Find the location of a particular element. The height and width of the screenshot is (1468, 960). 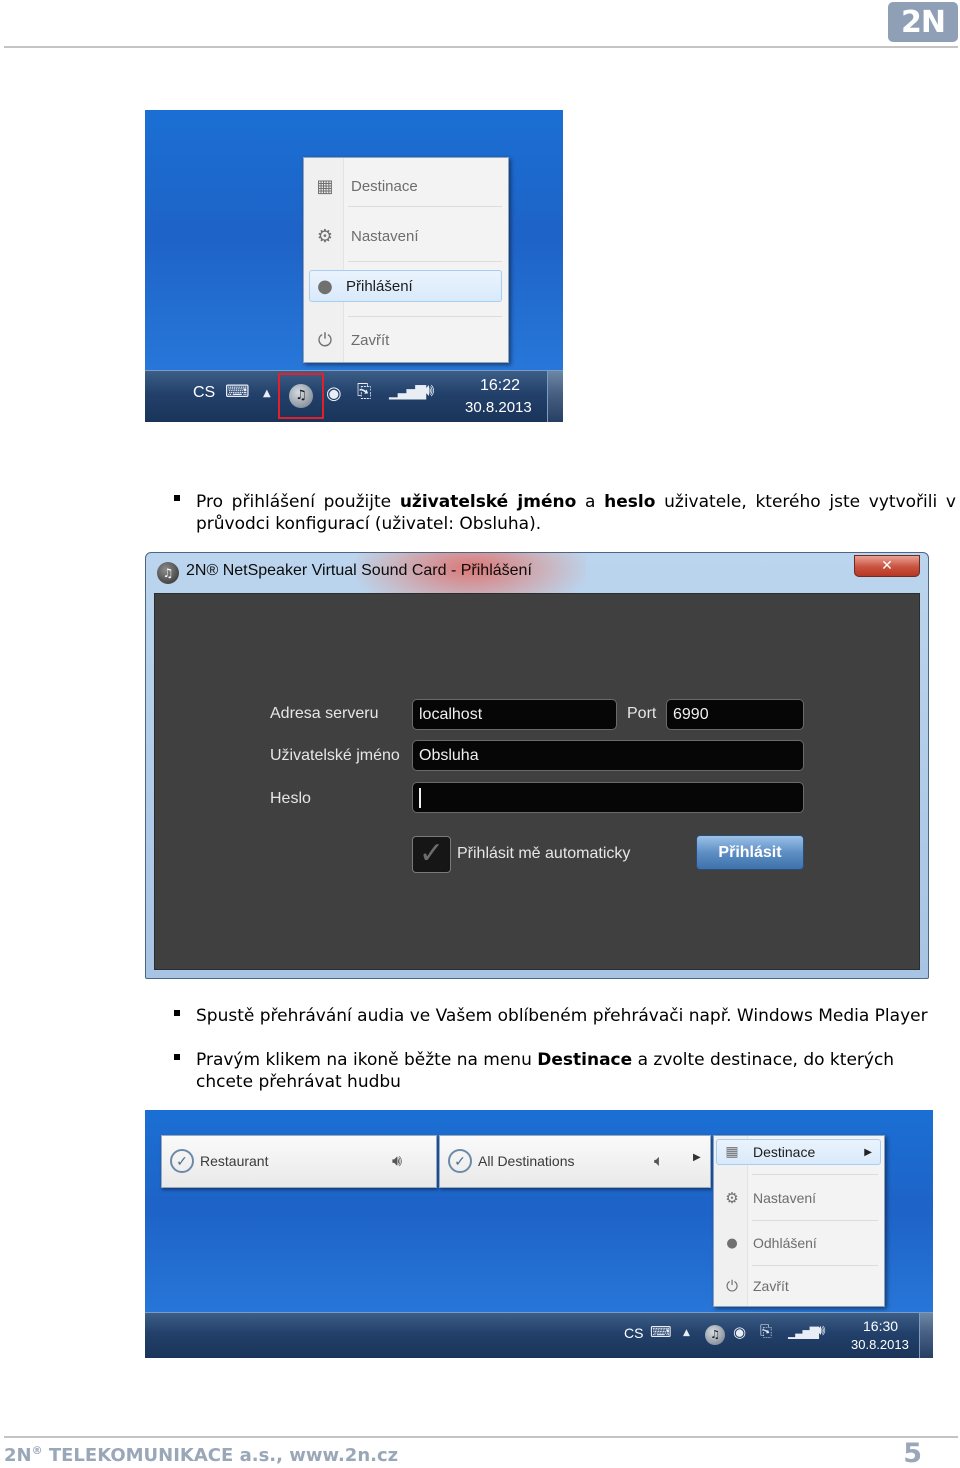

username-label: Uživatelské jméno is located at coordinates (335, 755).